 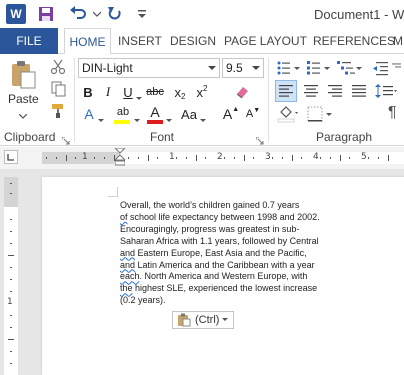 What do you see at coordinates (344, 137) in the screenshot?
I see `paragraph-group-label: Paragraph` at bounding box center [344, 137].